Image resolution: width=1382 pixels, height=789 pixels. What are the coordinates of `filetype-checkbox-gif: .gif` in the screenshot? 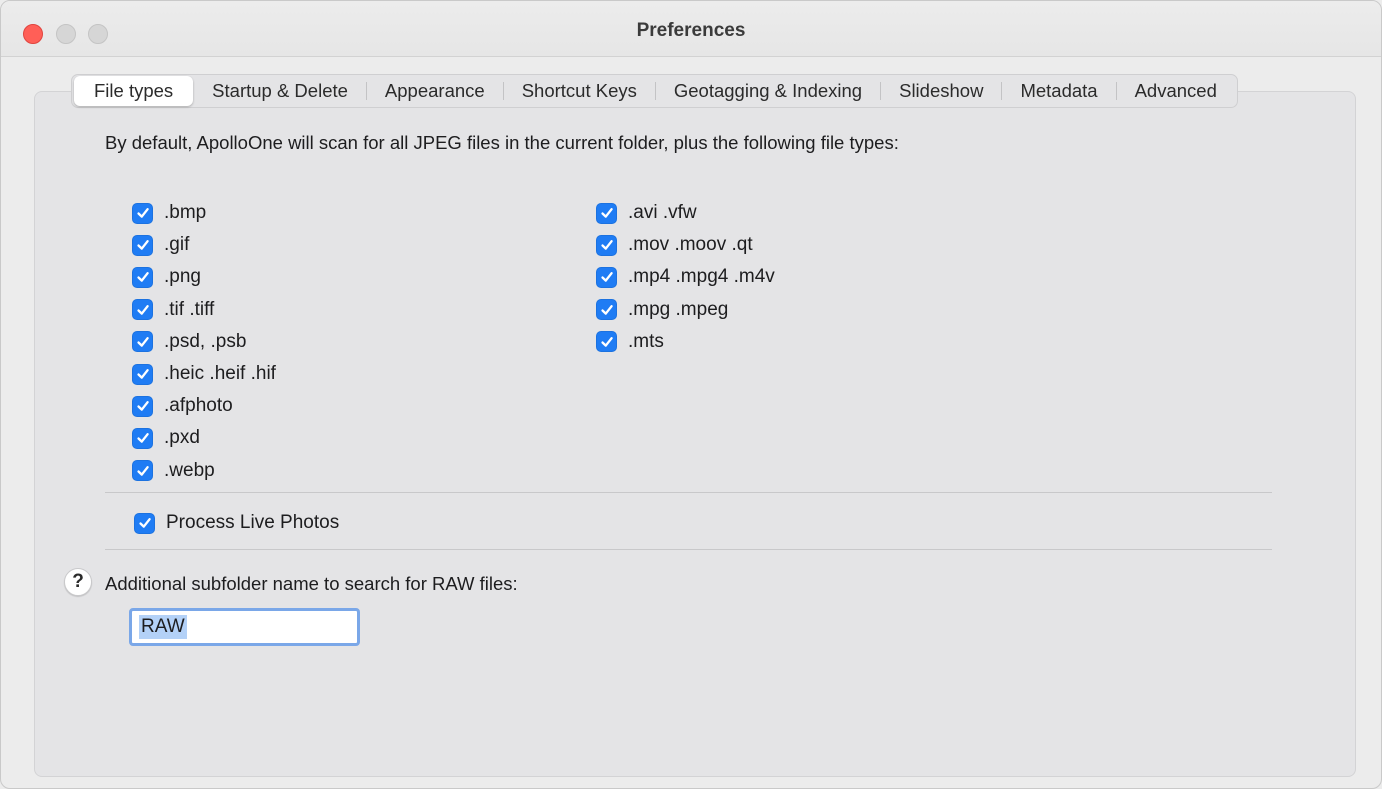 It's located at (204, 245).